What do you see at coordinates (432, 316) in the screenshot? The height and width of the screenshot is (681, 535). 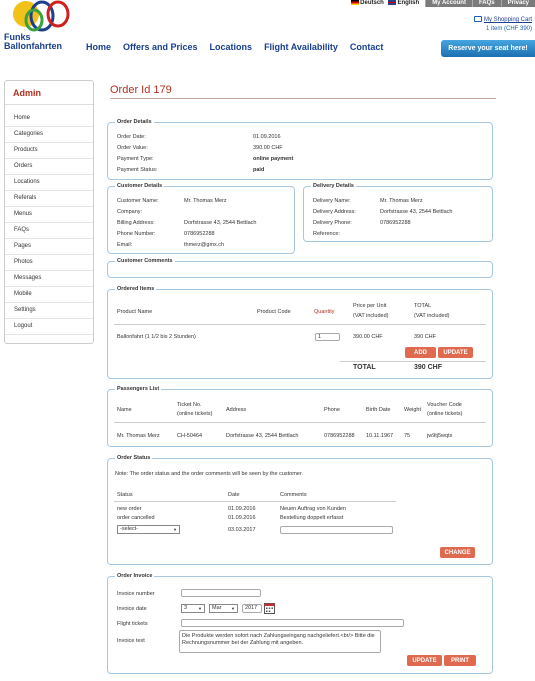 I see `col-total-vat: (VAT included)` at bounding box center [432, 316].